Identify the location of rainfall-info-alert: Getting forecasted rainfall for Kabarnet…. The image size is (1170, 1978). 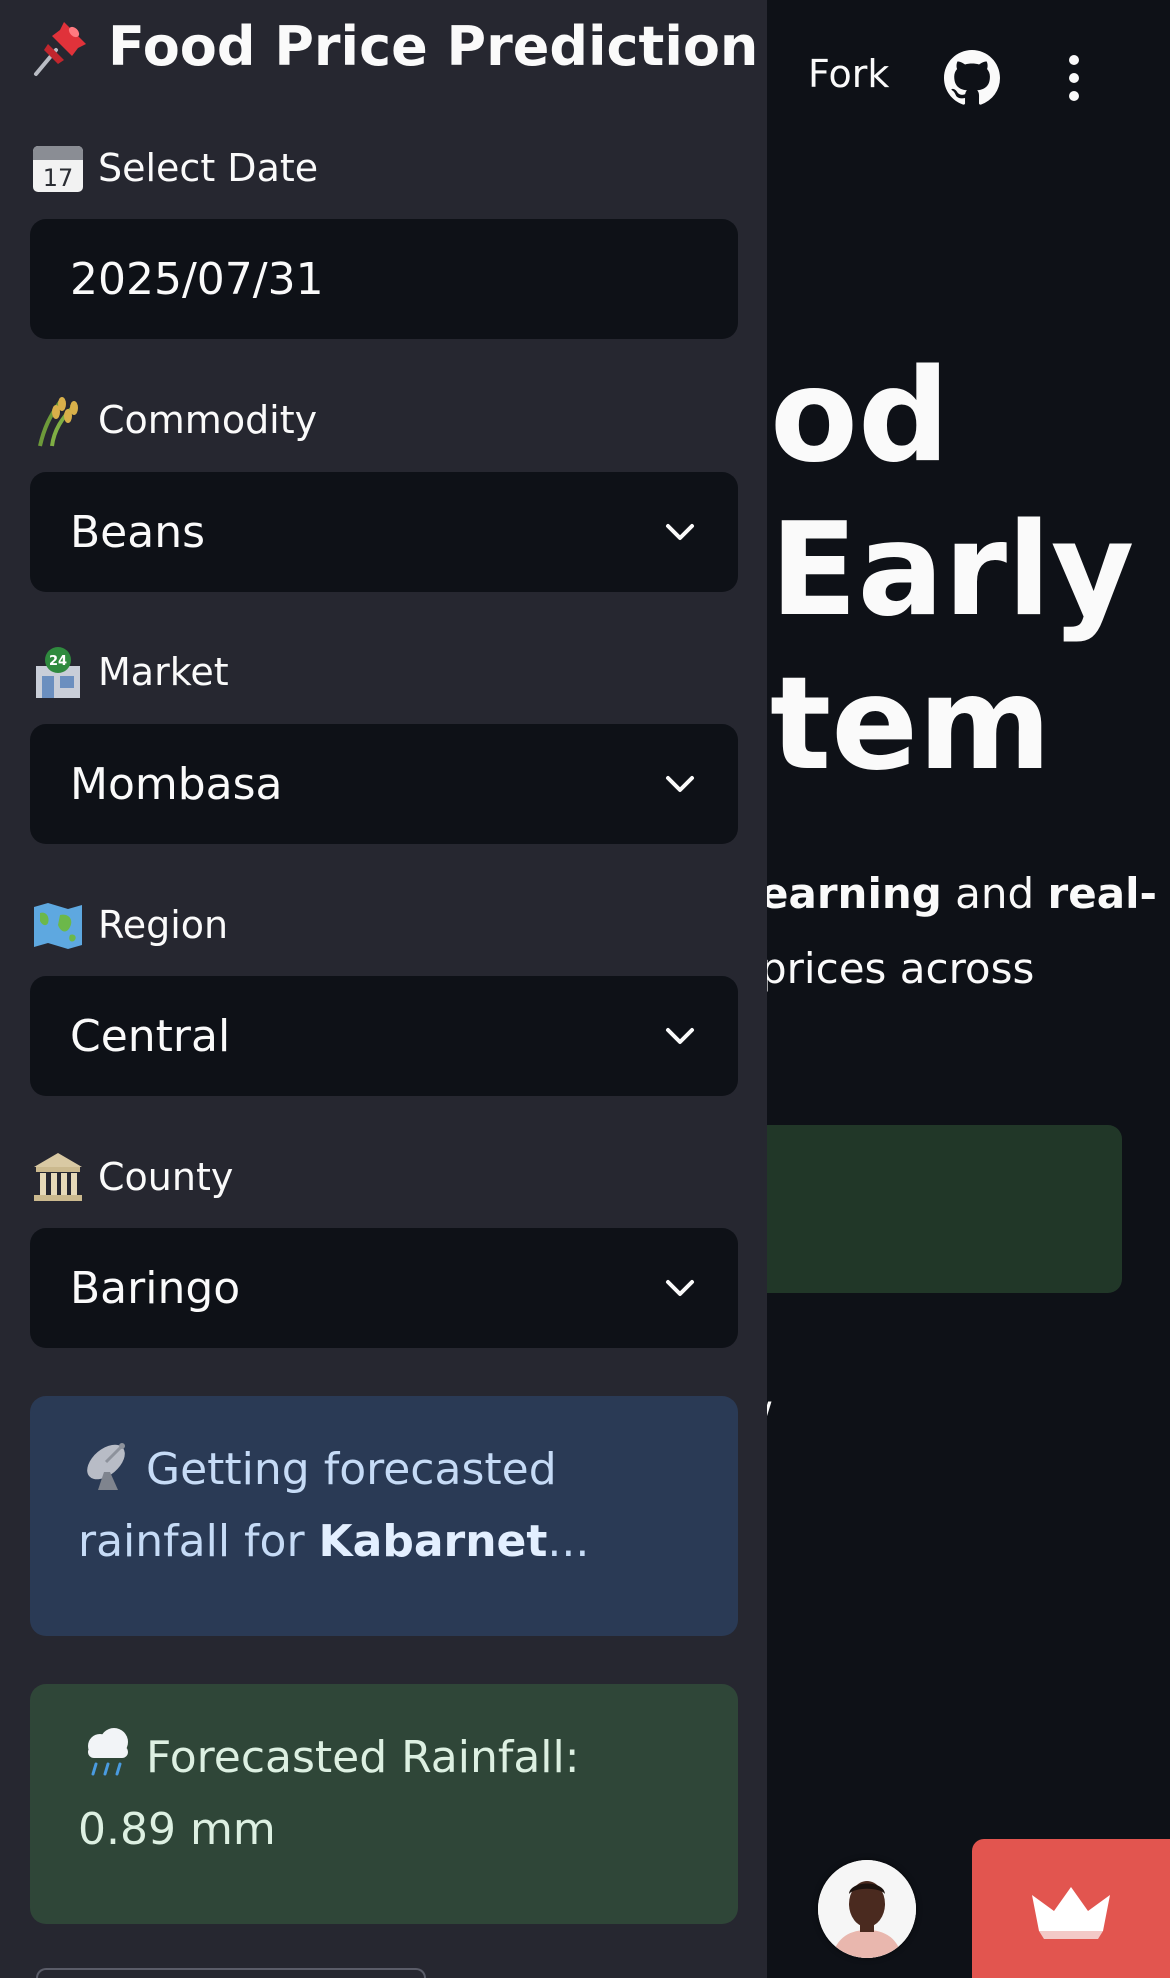
(384, 1516).